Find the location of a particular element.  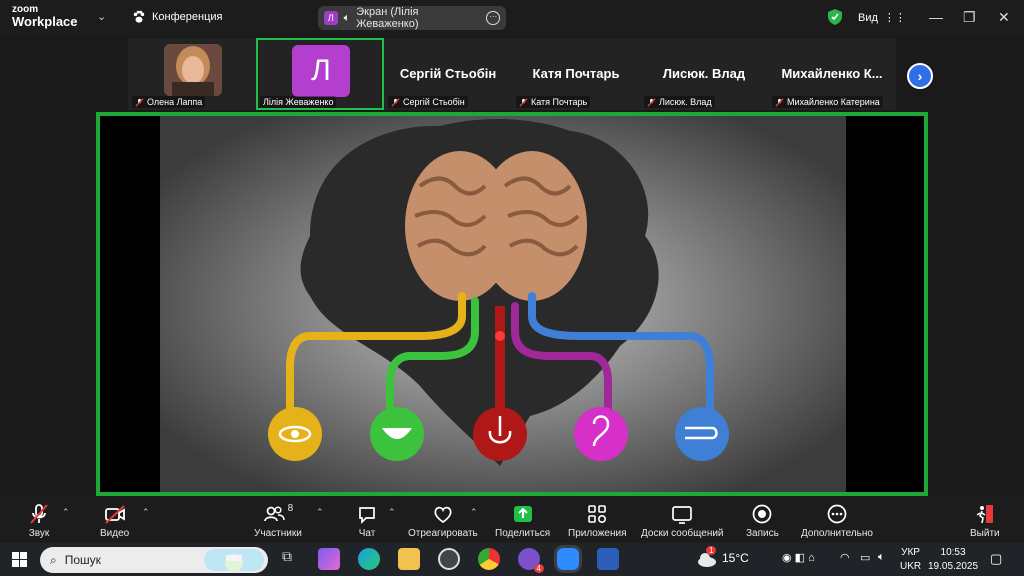

audio-button: Звук is located at coordinates (39, 521).